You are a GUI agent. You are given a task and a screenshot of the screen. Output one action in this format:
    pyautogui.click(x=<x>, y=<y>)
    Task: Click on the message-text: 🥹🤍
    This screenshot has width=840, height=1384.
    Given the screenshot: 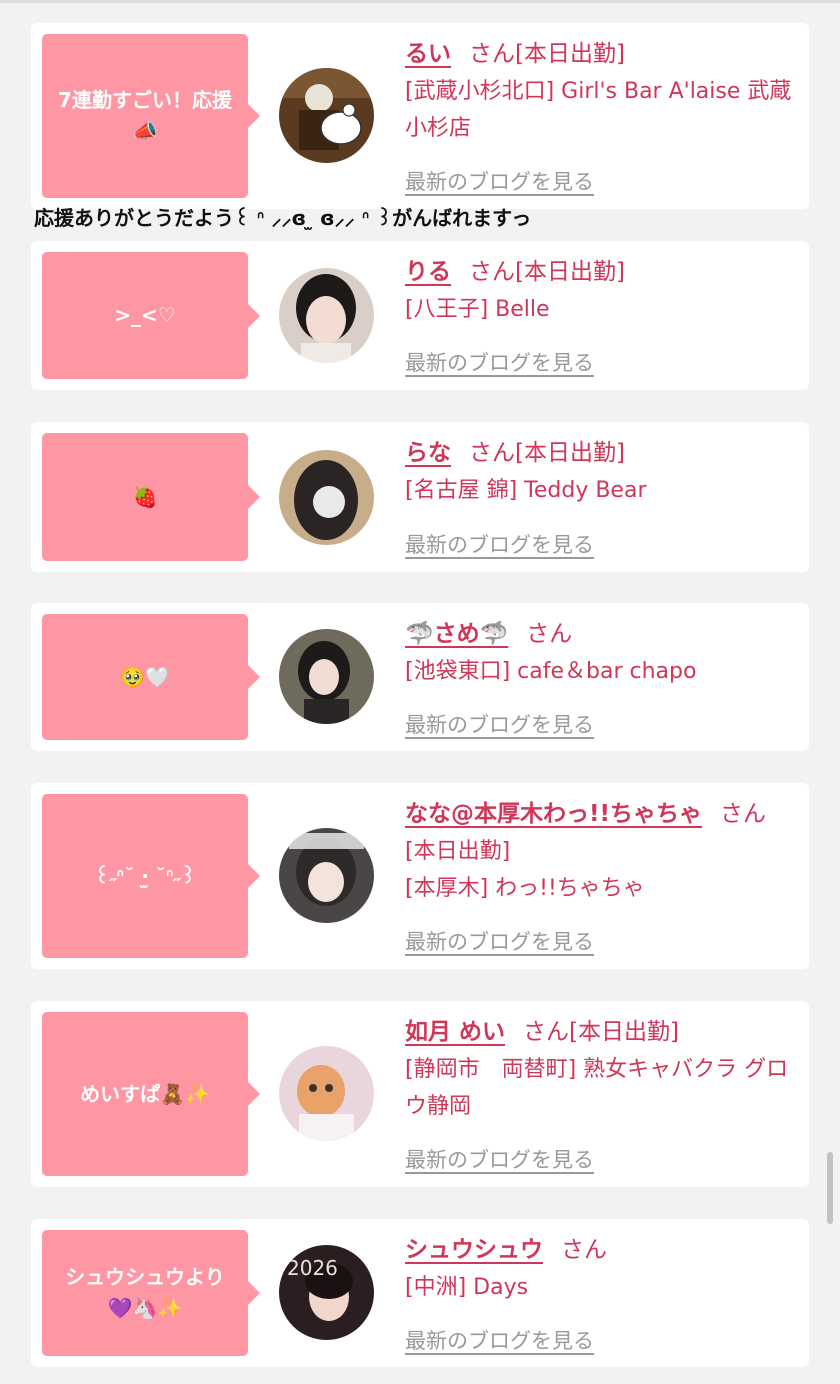 What is the action you would take?
    pyautogui.click(x=145, y=676)
    